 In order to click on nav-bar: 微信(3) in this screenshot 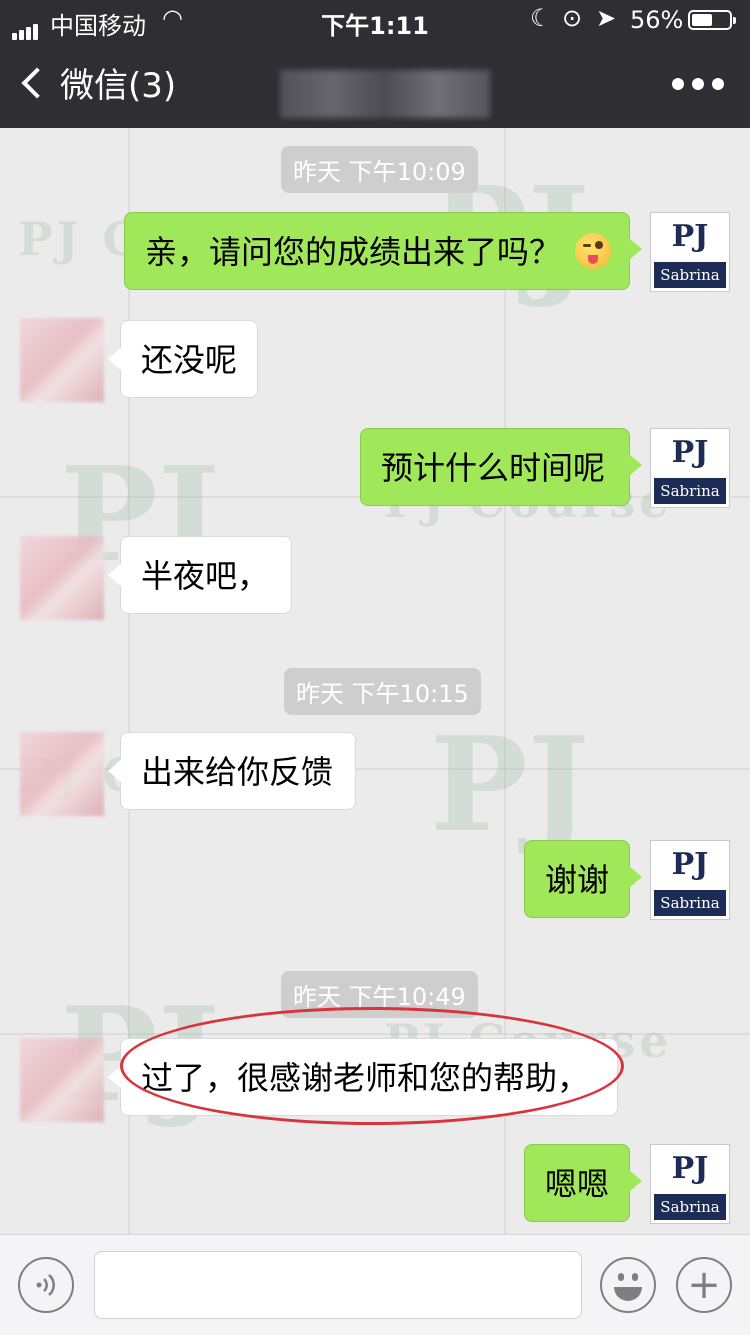, I will do `click(375, 85)`.